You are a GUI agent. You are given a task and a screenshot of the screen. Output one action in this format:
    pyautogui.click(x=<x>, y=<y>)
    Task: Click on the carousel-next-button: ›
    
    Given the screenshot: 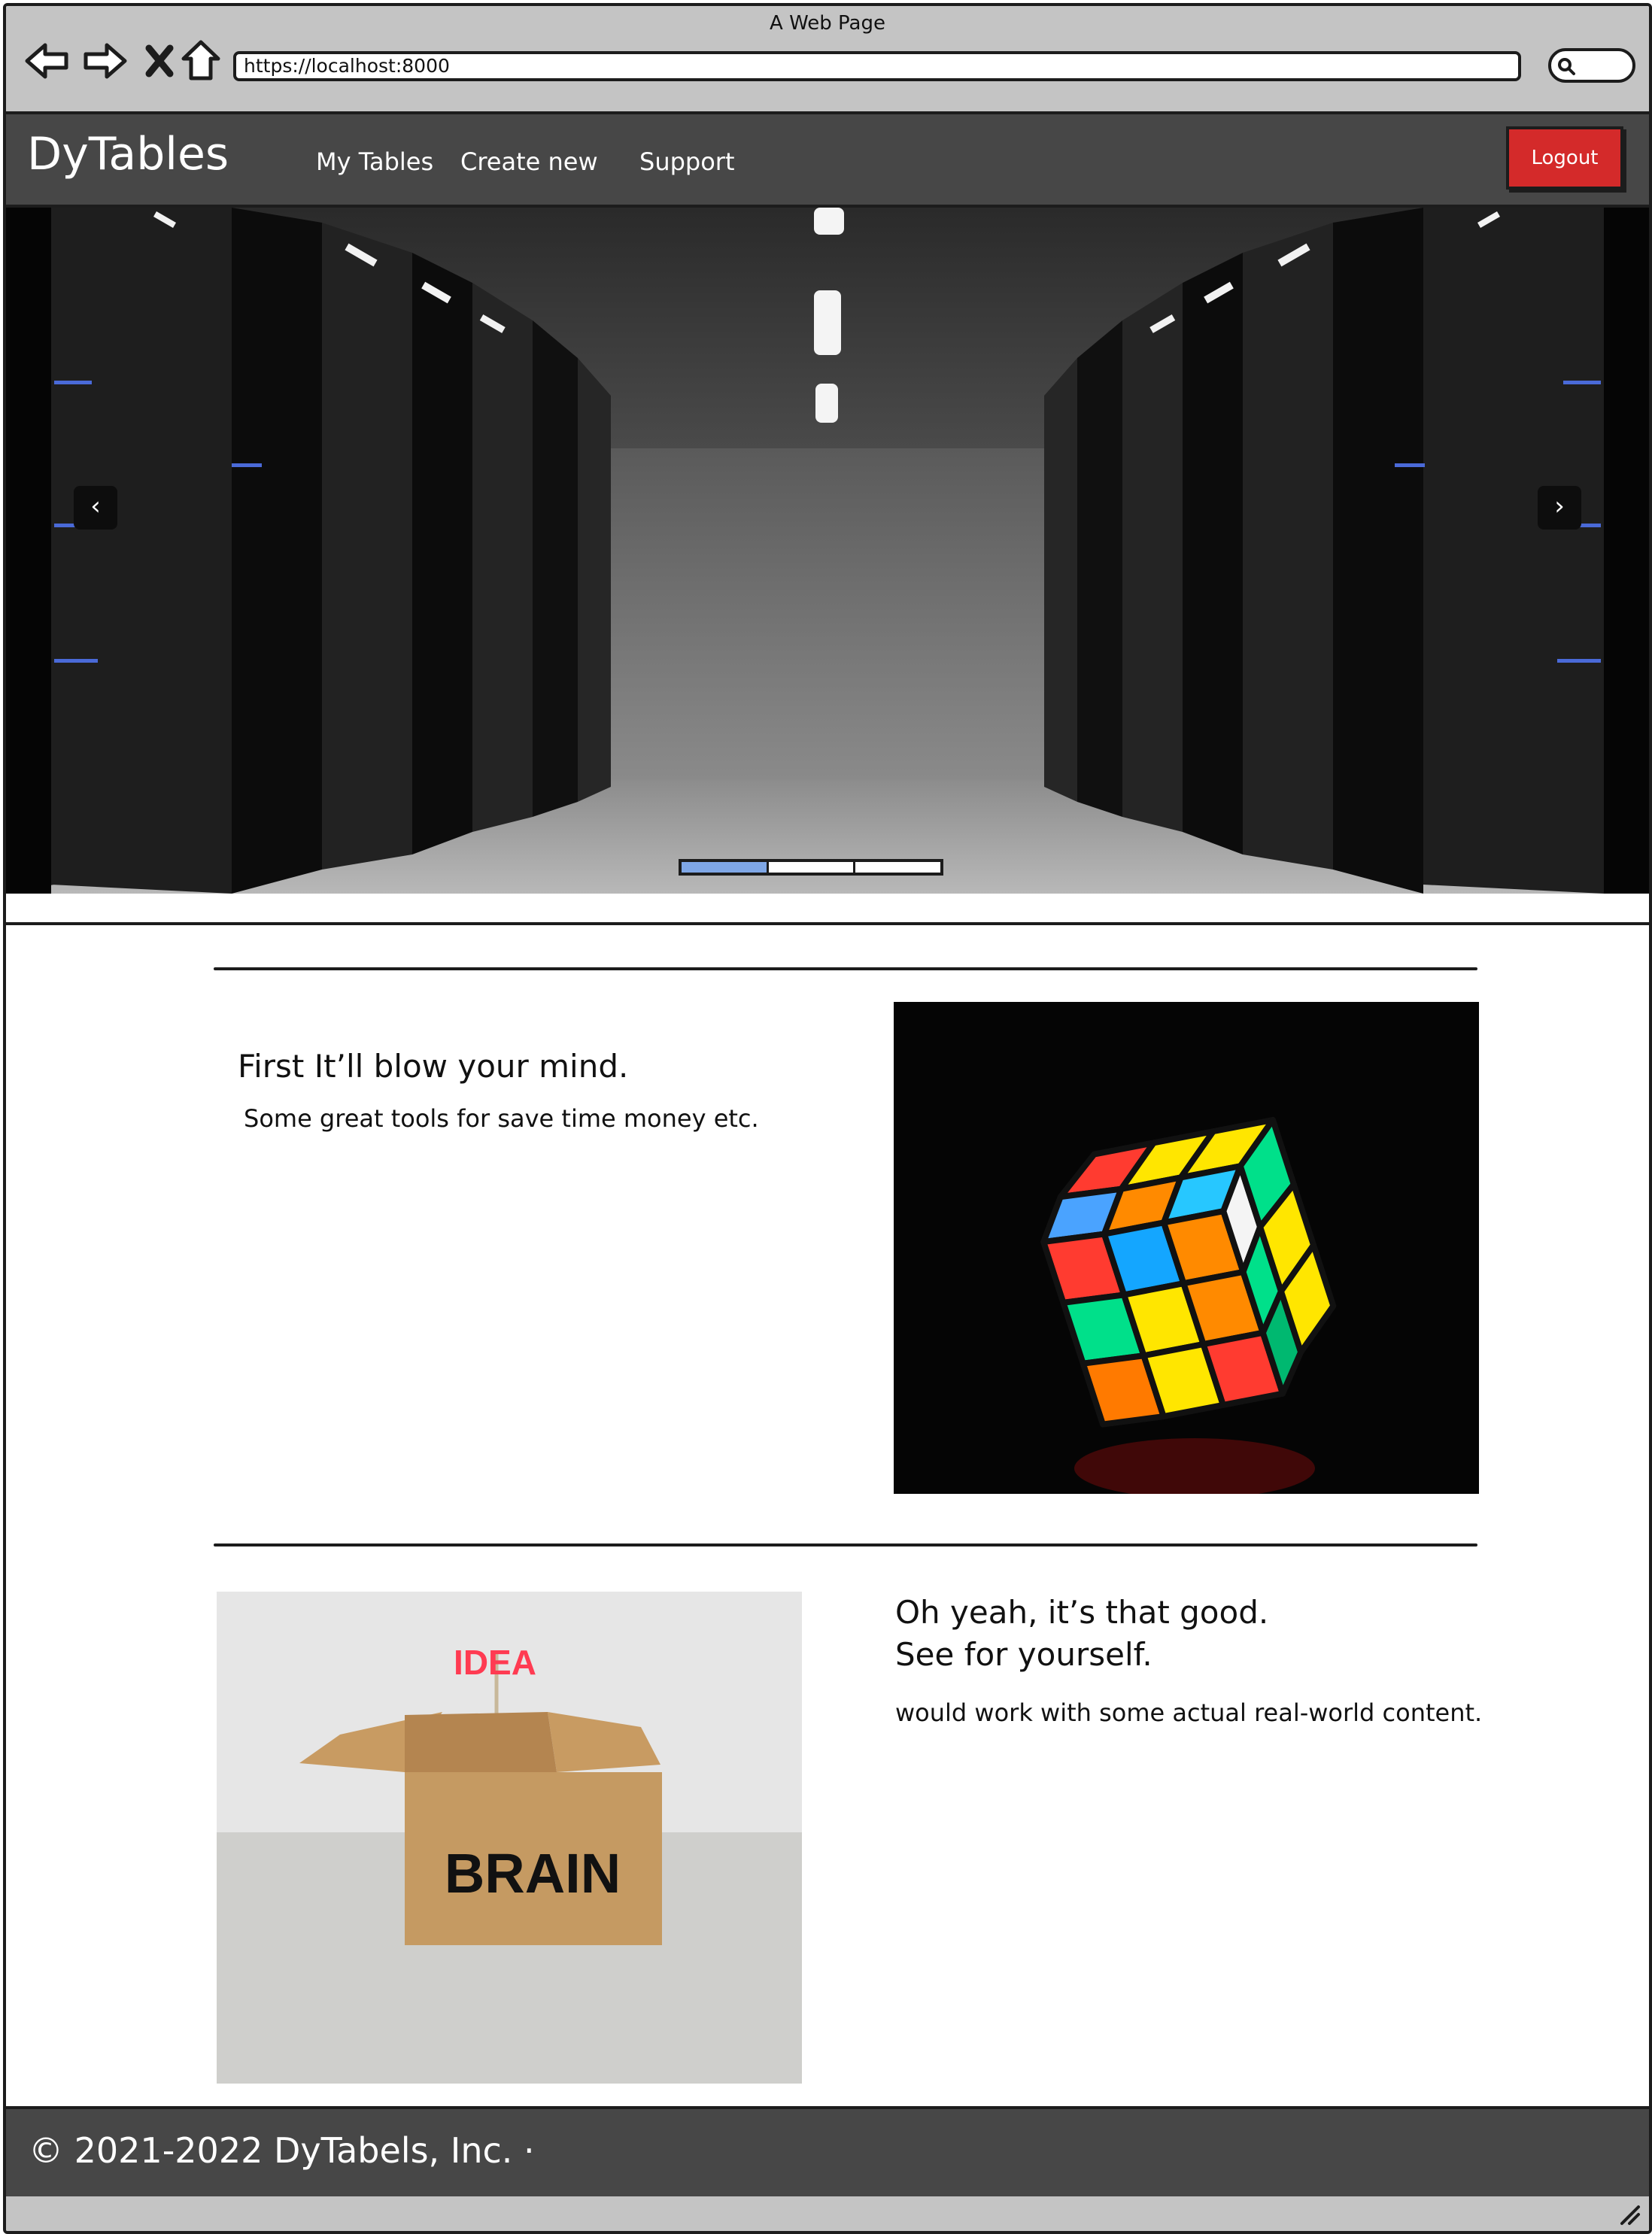 What is the action you would take?
    pyautogui.click(x=1560, y=508)
    